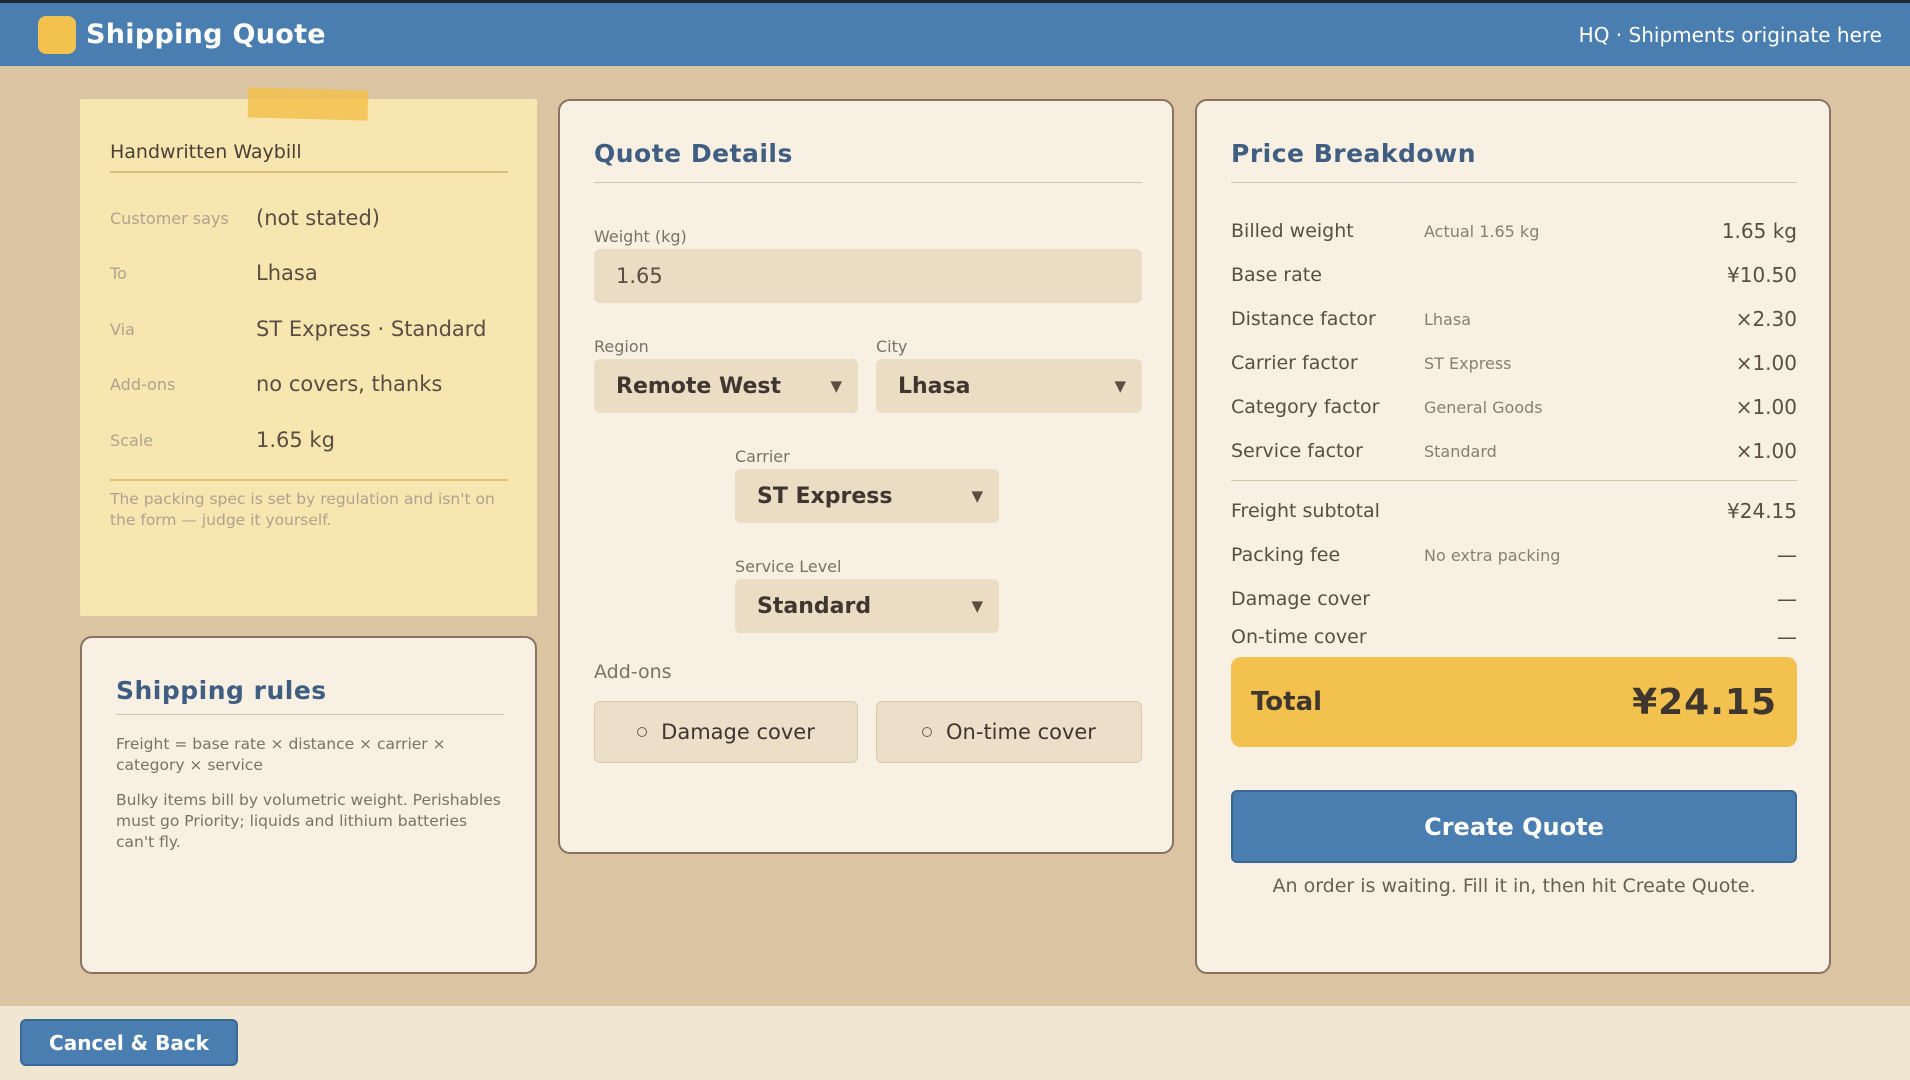 The width and height of the screenshot is (1910, 1080). Describe the element at coordinates (129, 1042) in the screenshot. I see `cancel-back-button: Cancel & Back` at that location.